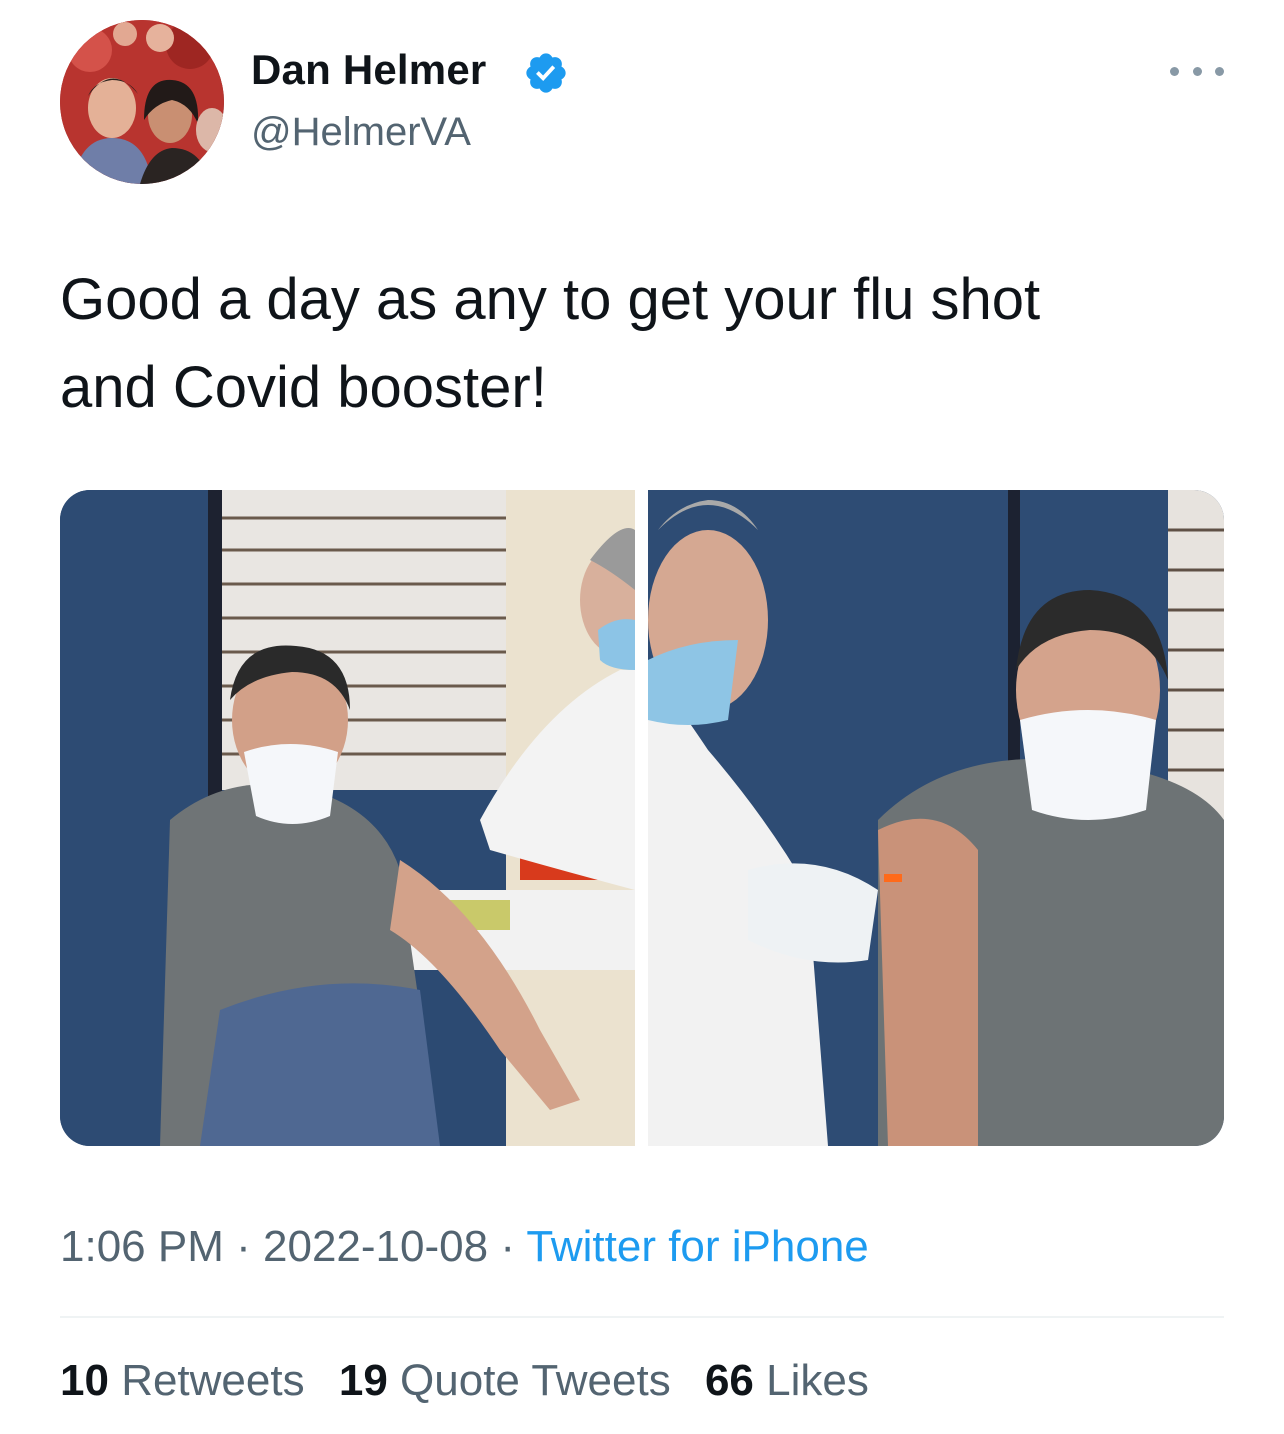  Describe the element at coordinates (361, 132) in the screenshot. I see `author-handle: @HelmerVA` at that location.